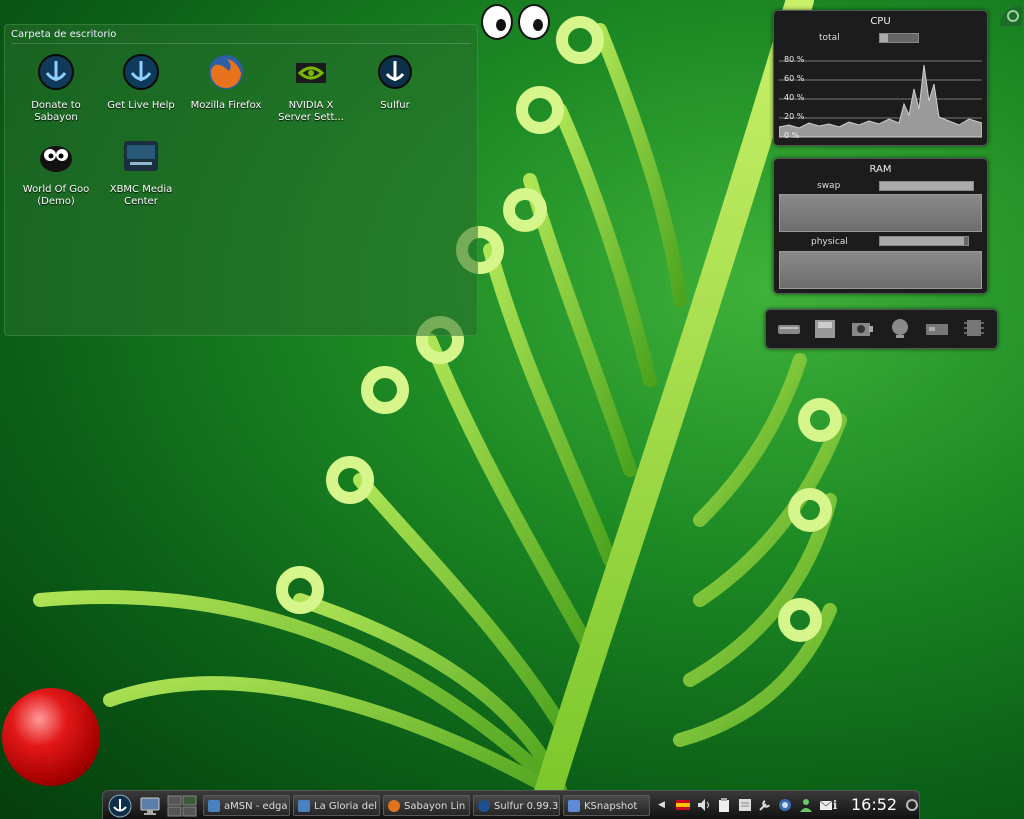  I want to click on task-sulfur: Sulfur 0.99.3, so click(516, 805).